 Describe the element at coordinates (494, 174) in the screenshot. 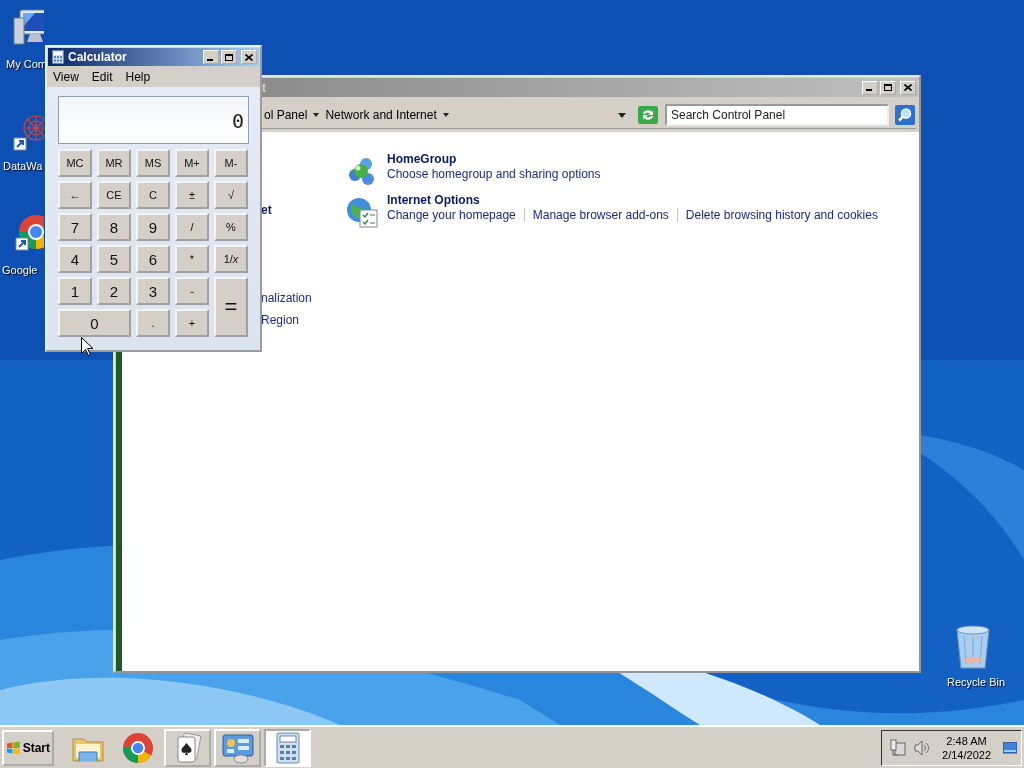

I see `task-link: Choose homegroup and sharing options` at that location.